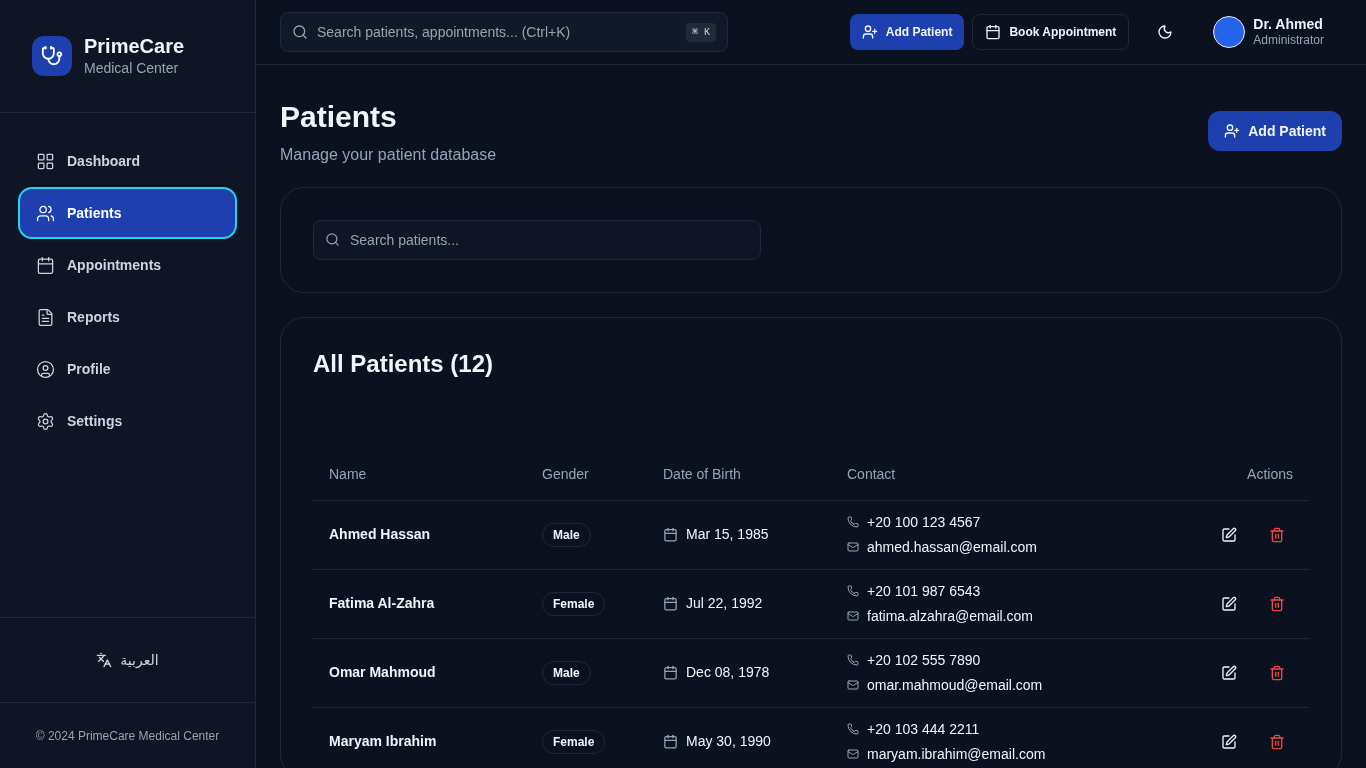 The image size is (1366, 768). I want to click on user-name: Dr. Ahmed, so click(1288, 24).